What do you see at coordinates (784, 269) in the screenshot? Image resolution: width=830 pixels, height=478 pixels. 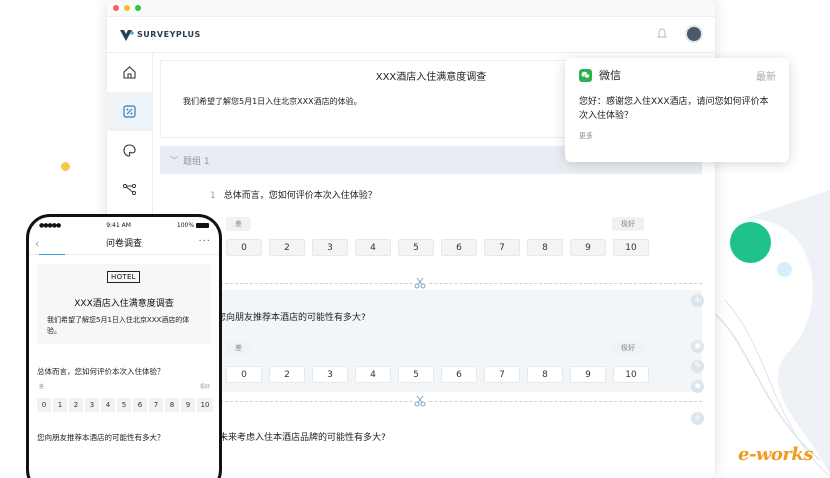 I see `decor-blue-dot` at bounding box center [784, 269].